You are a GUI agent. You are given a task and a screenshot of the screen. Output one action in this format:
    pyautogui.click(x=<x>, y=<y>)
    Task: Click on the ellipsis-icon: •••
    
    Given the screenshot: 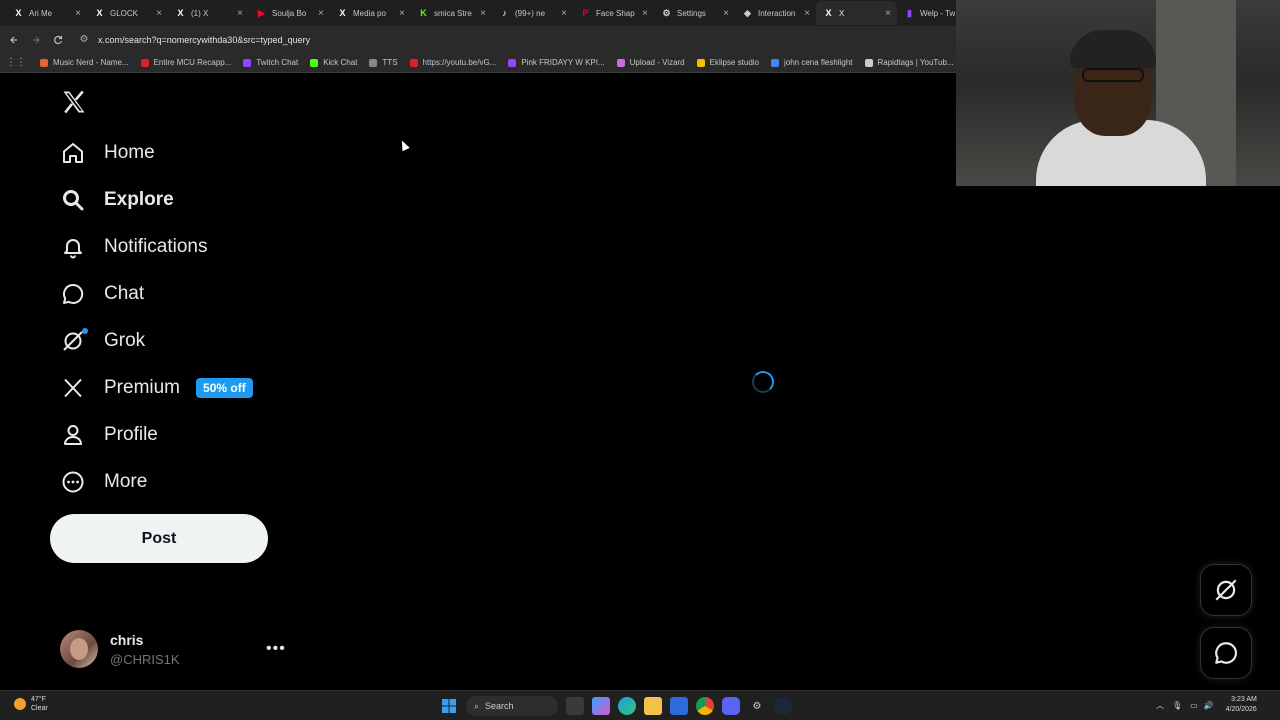 What is the action you would take?
    pyautogui.click(x=276, y=649)
    